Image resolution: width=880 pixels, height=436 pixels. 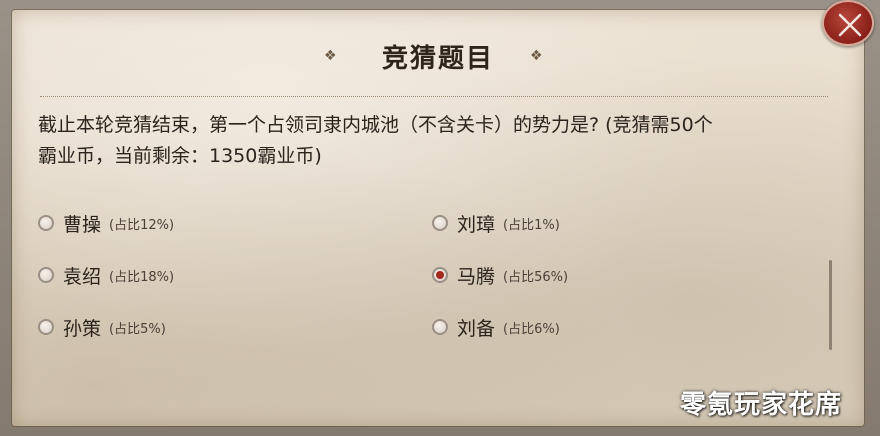 I want to click on option-name: 袁绍, so click(x=82, y=276).